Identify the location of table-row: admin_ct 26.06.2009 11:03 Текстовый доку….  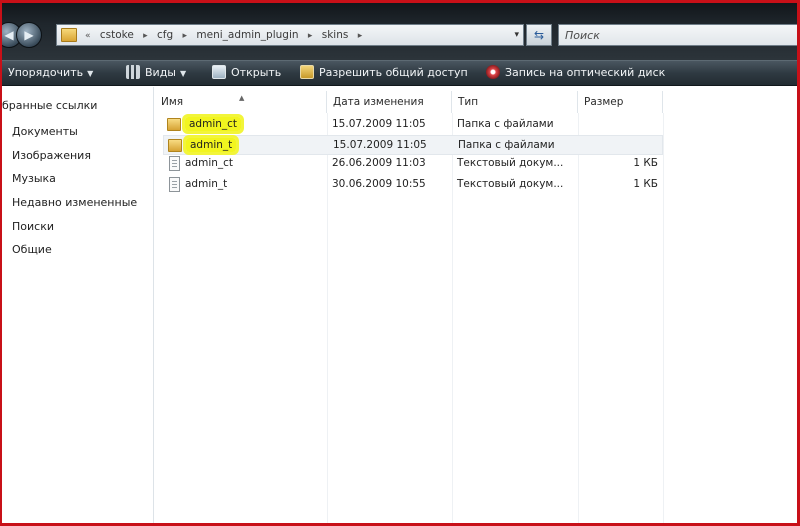
(413, 164).